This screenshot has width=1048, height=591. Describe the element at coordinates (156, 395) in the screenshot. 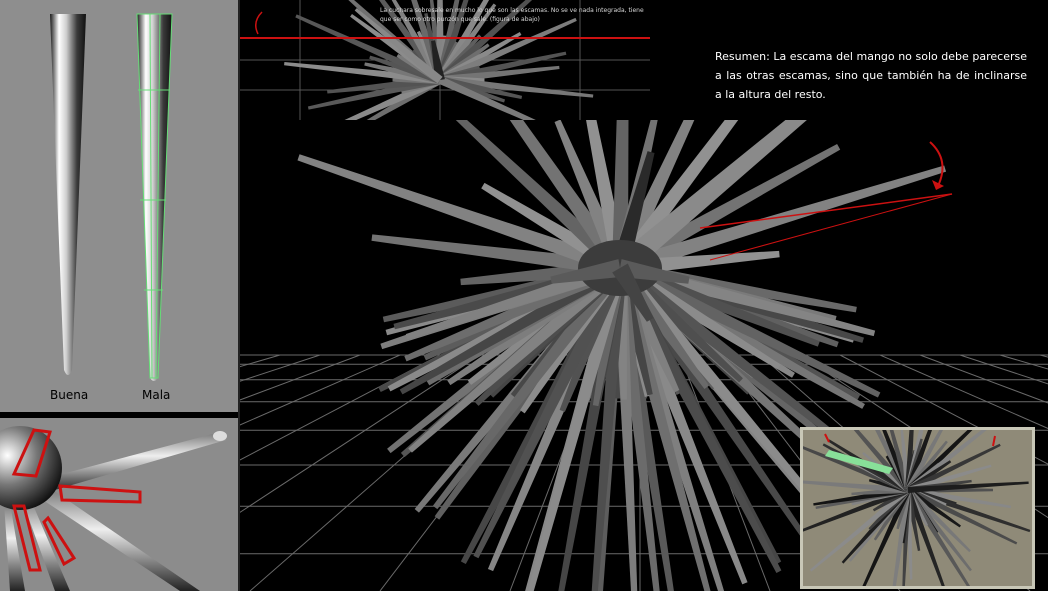

I see `label-bad: Mala` at that location.